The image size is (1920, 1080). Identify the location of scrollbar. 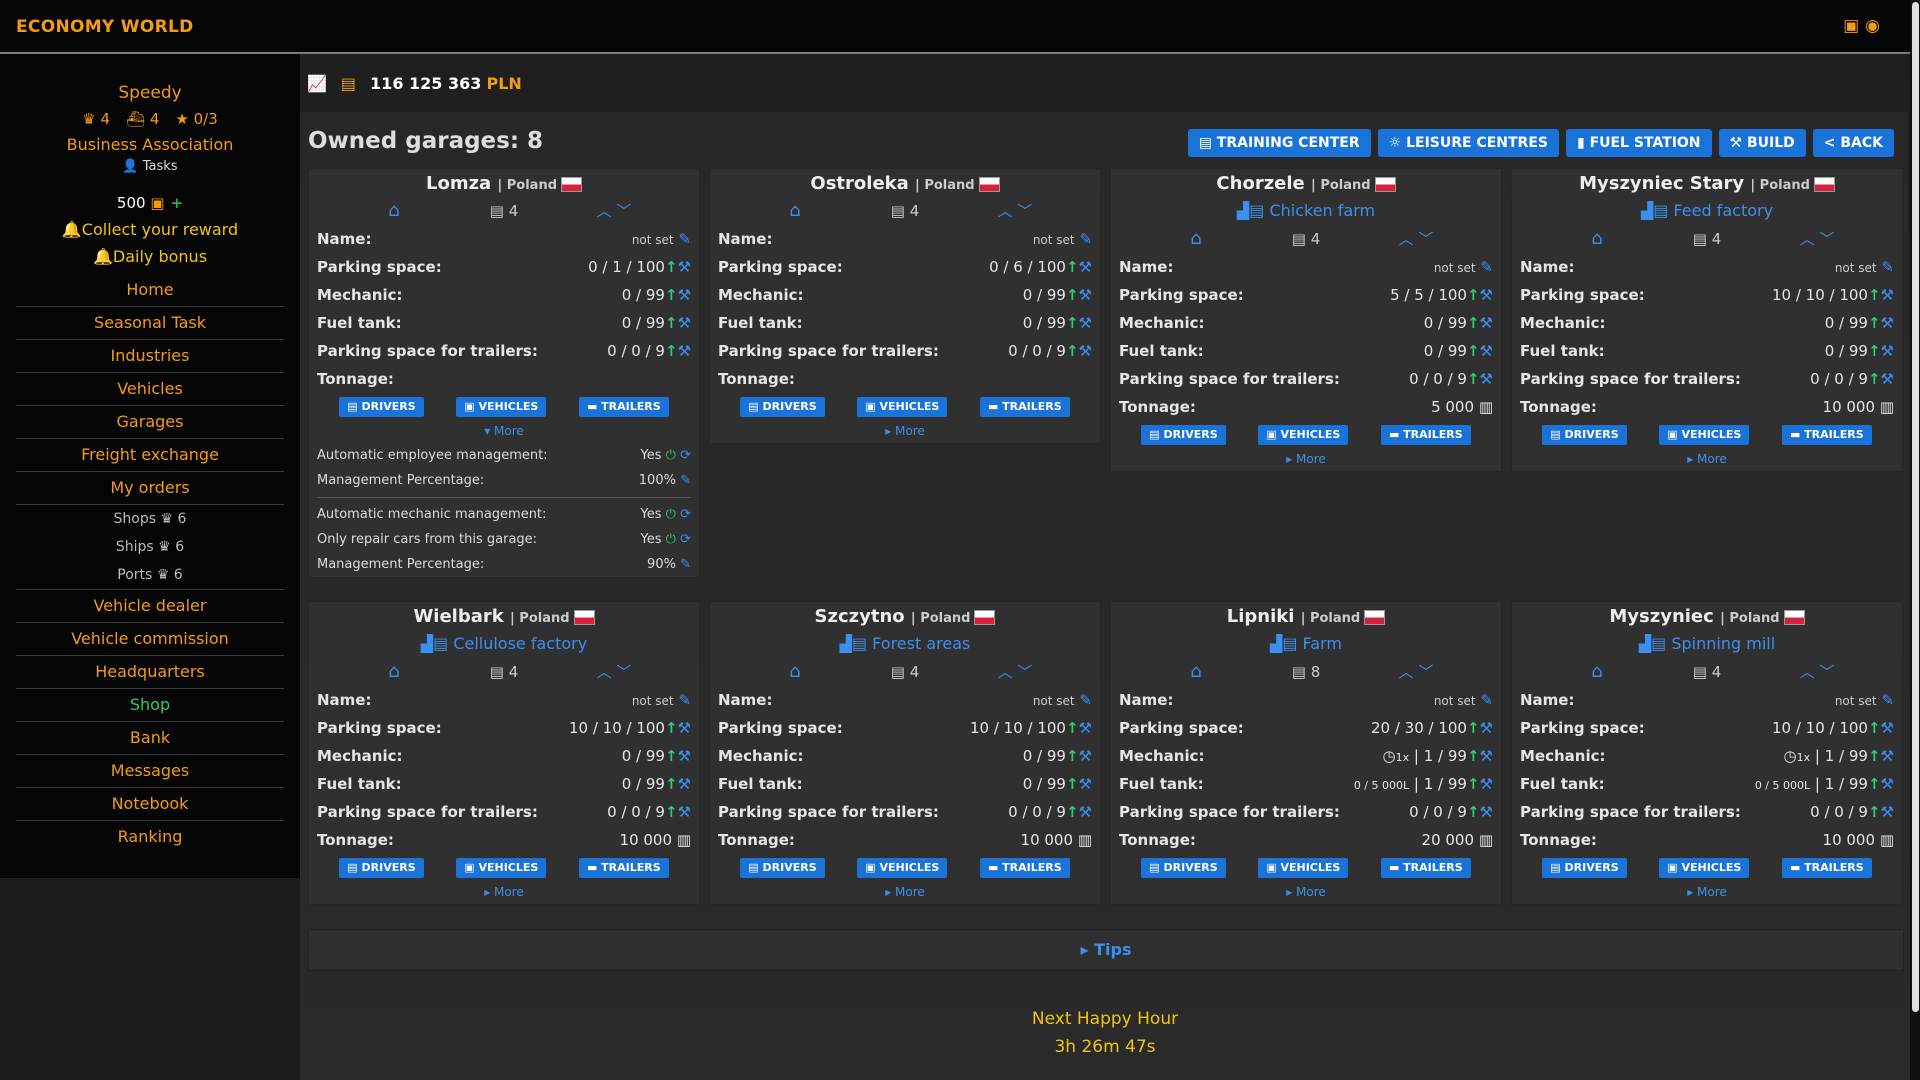
(1915, 540).